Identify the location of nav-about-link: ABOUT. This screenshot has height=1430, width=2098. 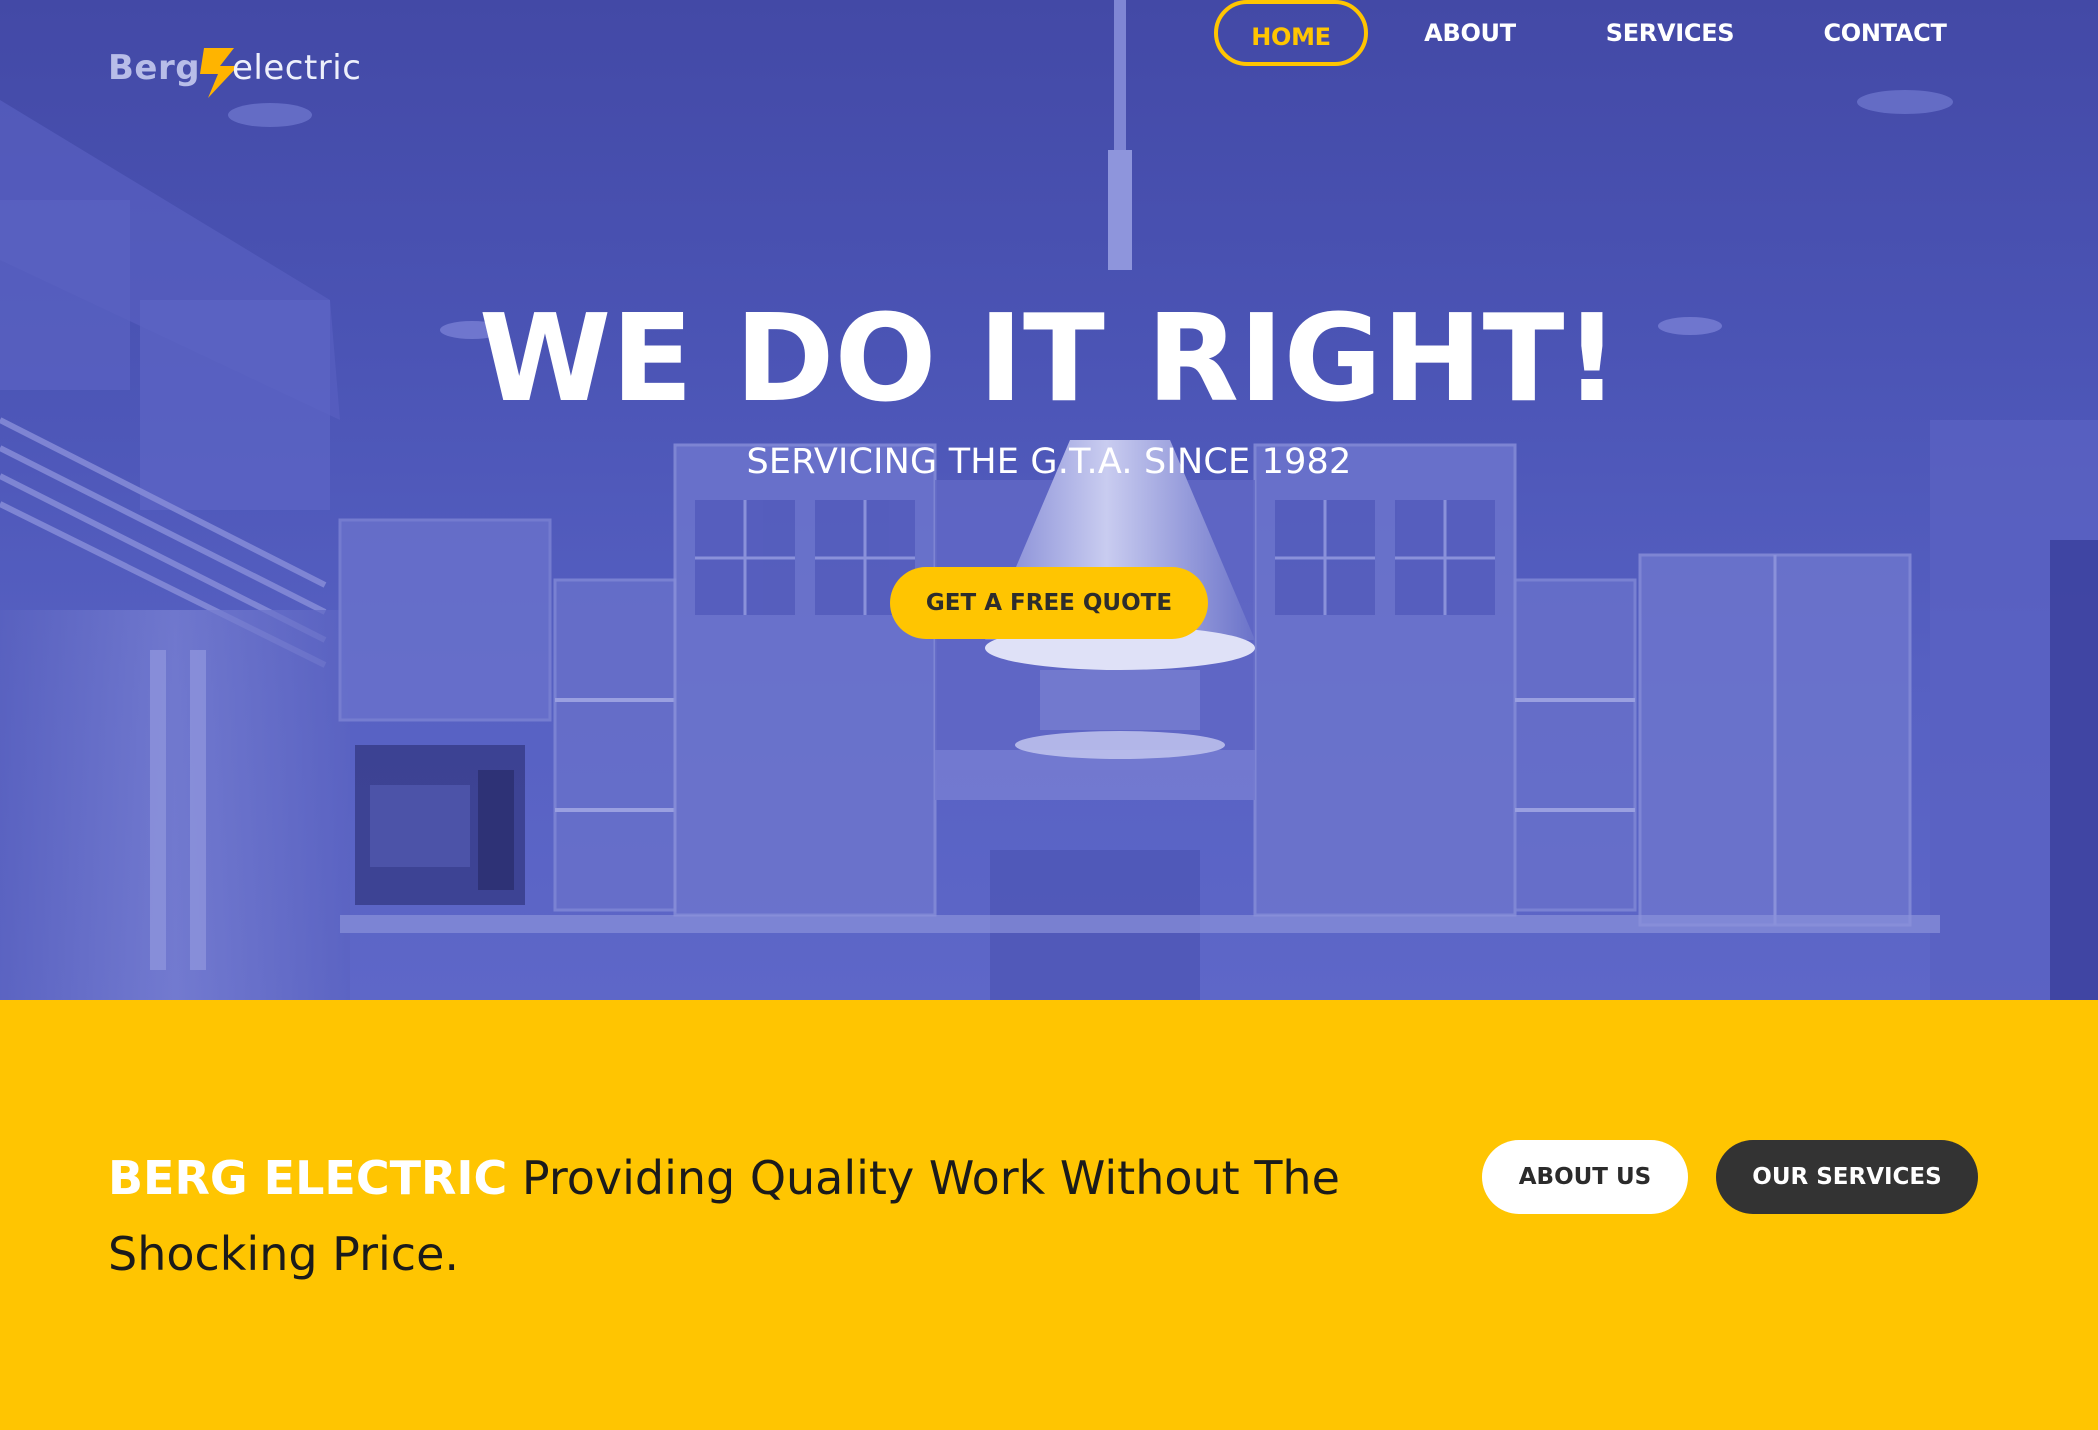
(1470, 33).